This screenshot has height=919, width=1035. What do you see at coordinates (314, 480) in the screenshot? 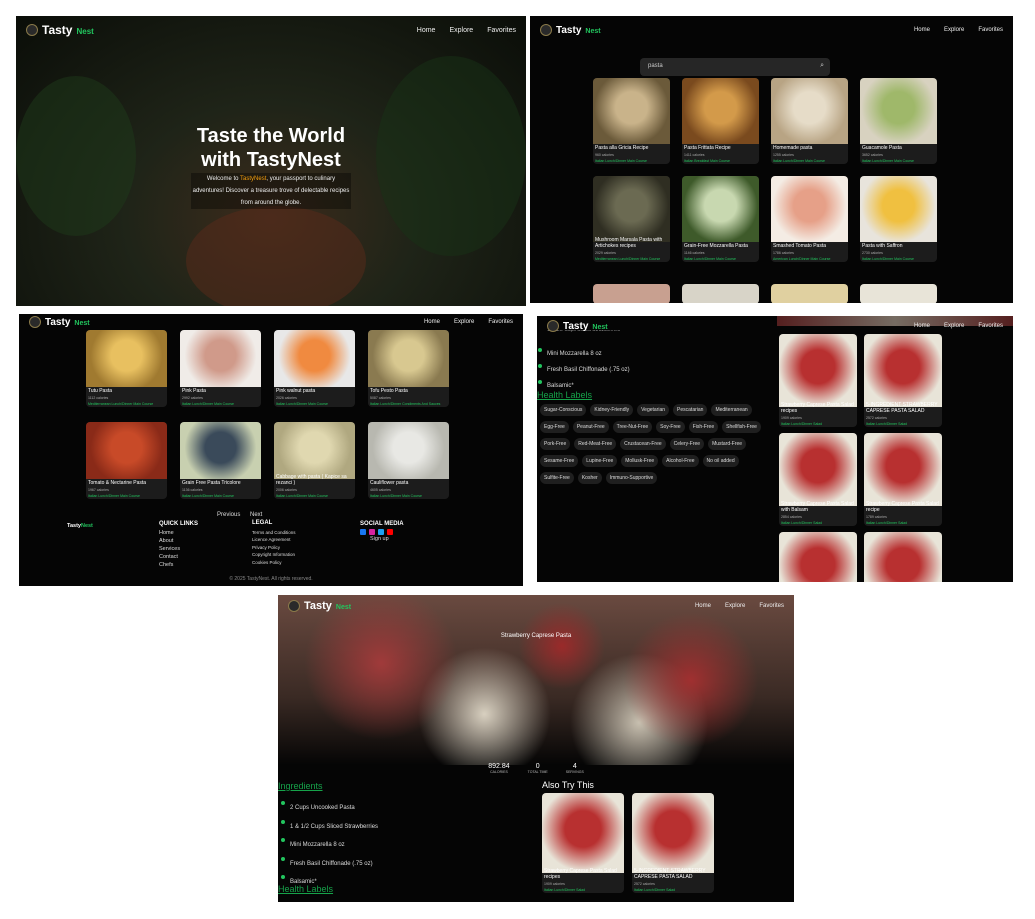
I see `recipe-card-title: Cabbage with pasta ( Kapice sa rezanci )` at bounding box center [314, 480].